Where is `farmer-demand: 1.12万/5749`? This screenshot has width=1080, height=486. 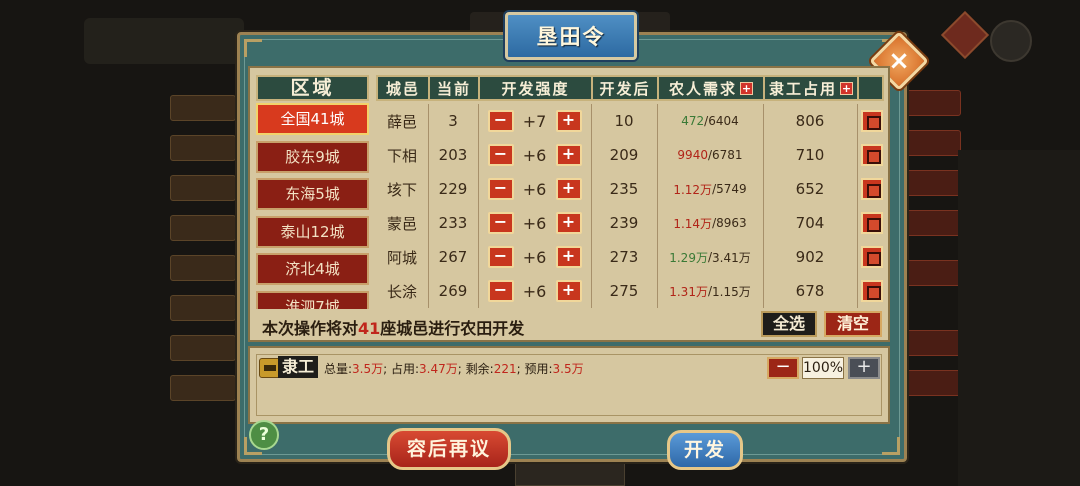
farmer-demand: 1.12万/5749 is located at coordinates (710, 189).